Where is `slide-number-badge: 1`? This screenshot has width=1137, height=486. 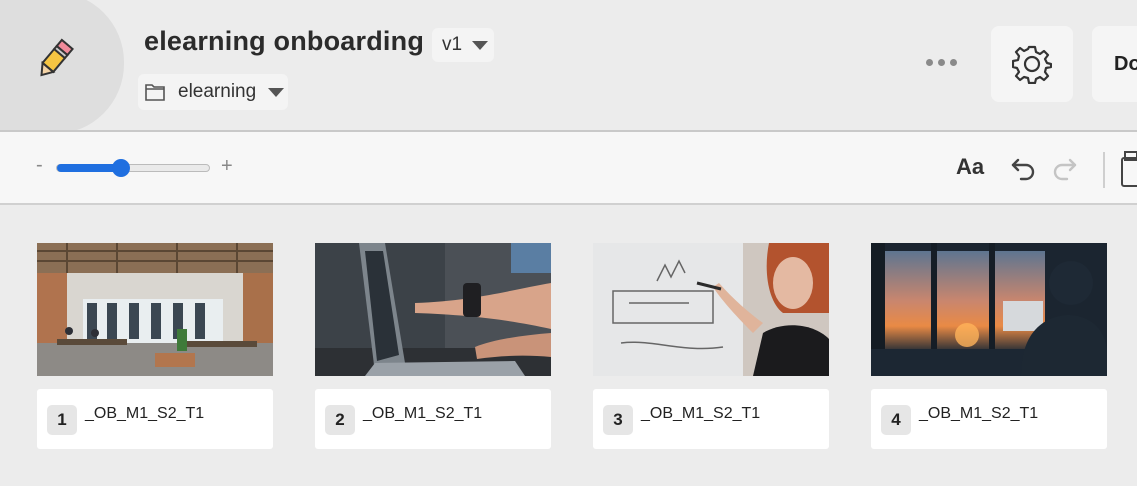
slide-number-badge: 1 is located at coordinates (62, 420).